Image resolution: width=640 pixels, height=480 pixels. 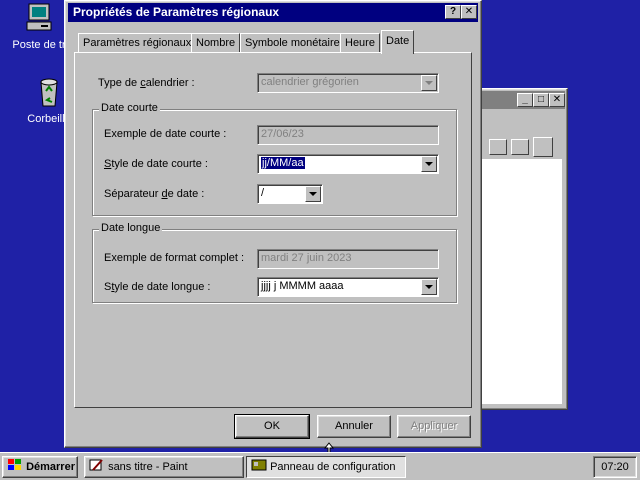 What do you see at coordinates (520, 147) in the screenshot?
I see `view-small-icons-button` at bounding box center [520, 147].